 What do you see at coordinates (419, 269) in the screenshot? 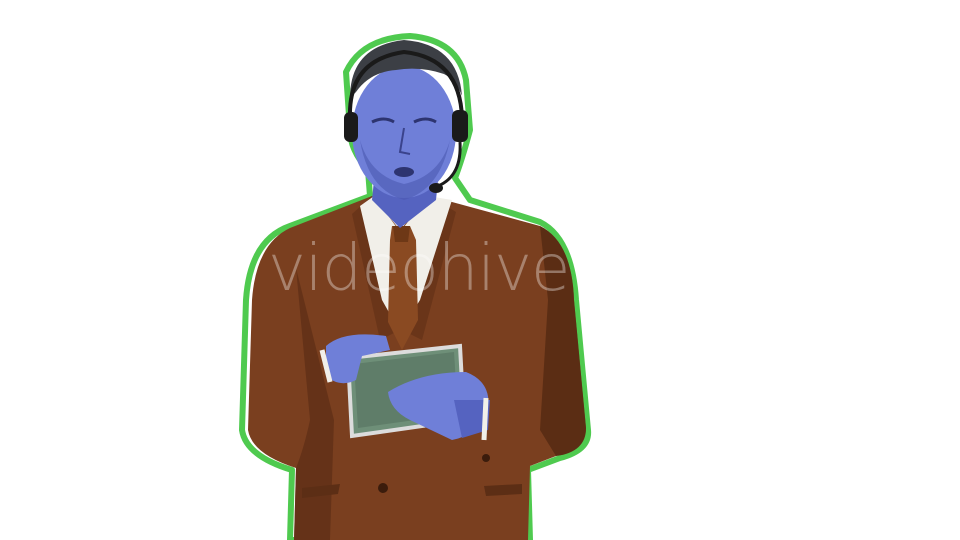
I see `watermark: videohive` at bounding box center [419, 269].